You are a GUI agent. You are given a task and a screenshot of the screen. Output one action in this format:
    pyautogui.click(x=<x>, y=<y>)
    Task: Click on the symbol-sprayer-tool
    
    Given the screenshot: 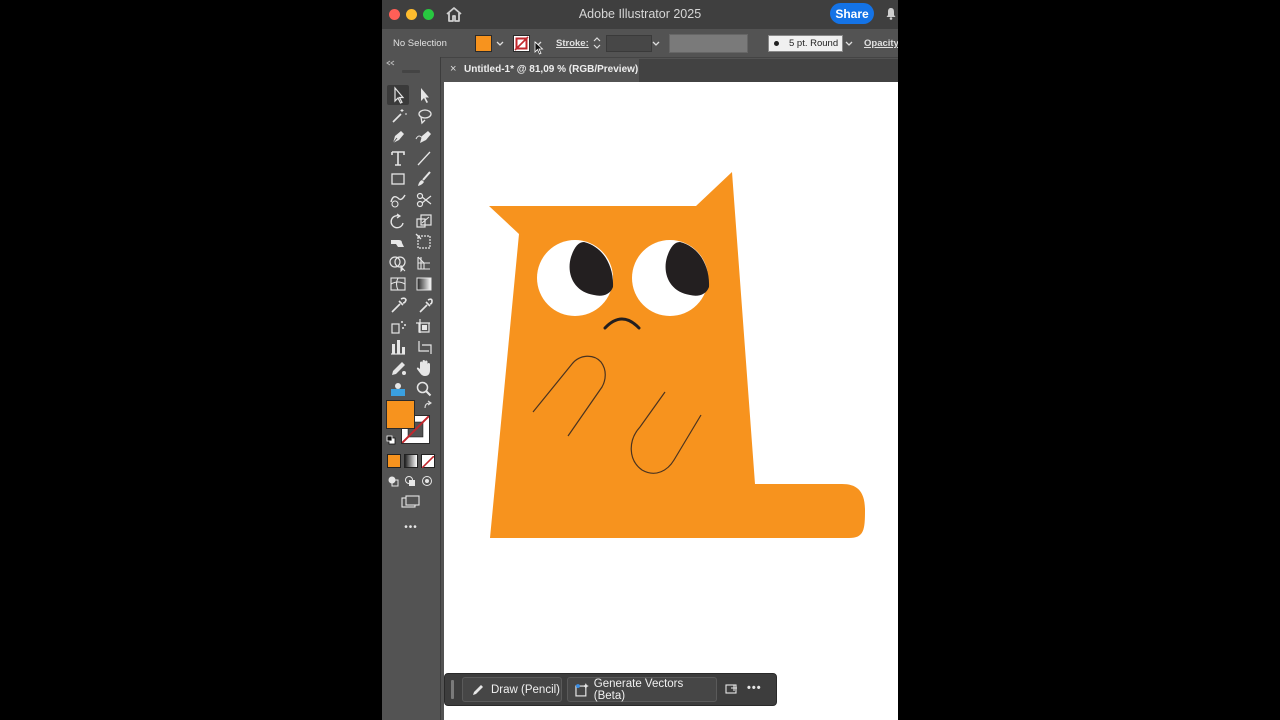 What is the action you would take?
    pyautogui.click(x=398, y=326)
    